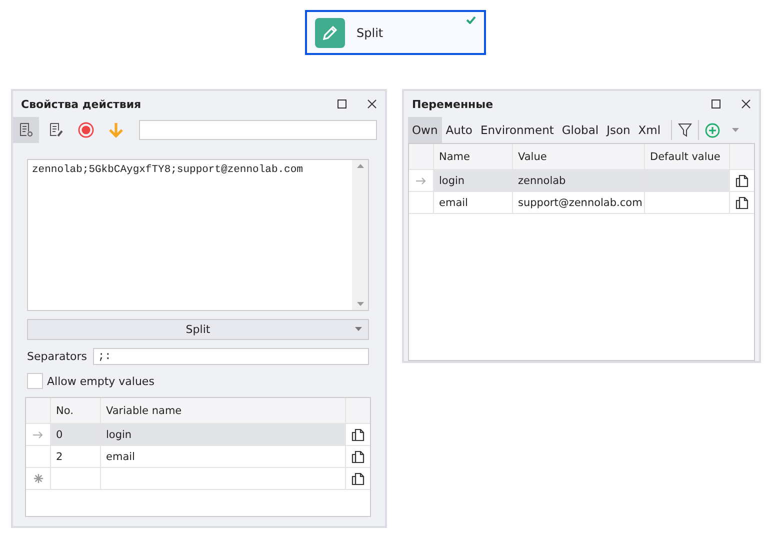 The height and width of the screenshot is (543, 770). What do you see at coordinates (86, 130) in the screenshot?
I see `record-icon` at bounding box center [86, 130].